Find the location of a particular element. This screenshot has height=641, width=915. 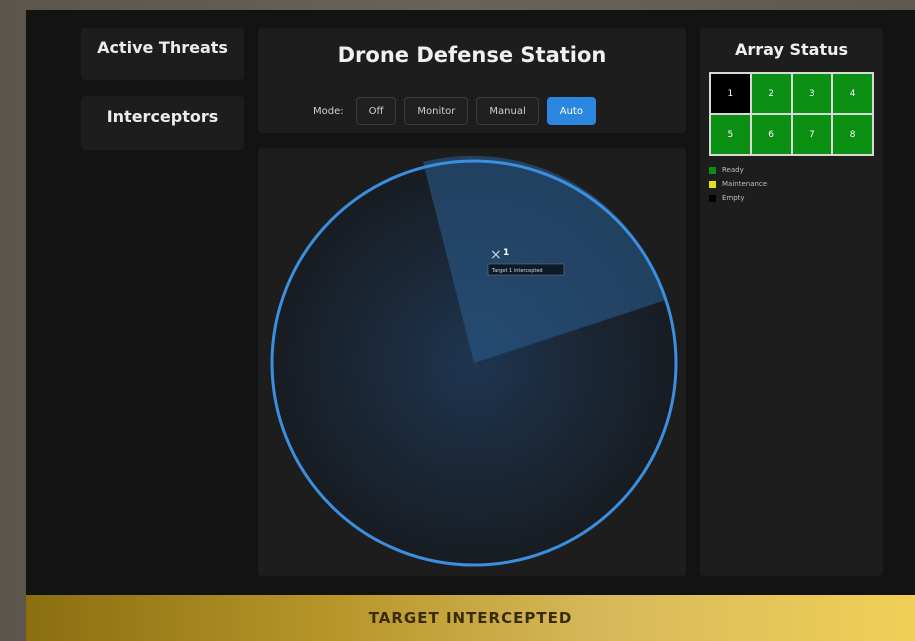

active-threats-label: Active Threats is located at coordinates (162, 47).